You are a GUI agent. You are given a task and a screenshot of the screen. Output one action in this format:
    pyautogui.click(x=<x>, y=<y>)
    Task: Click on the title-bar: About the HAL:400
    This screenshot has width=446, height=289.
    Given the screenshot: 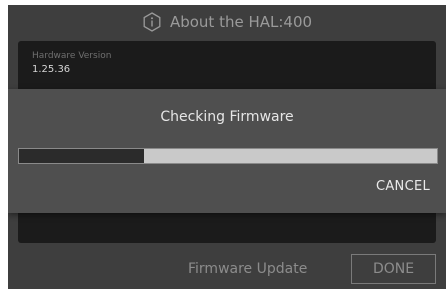 What is the action you would take?
    pyautogui.click(x=227, y=22)
    